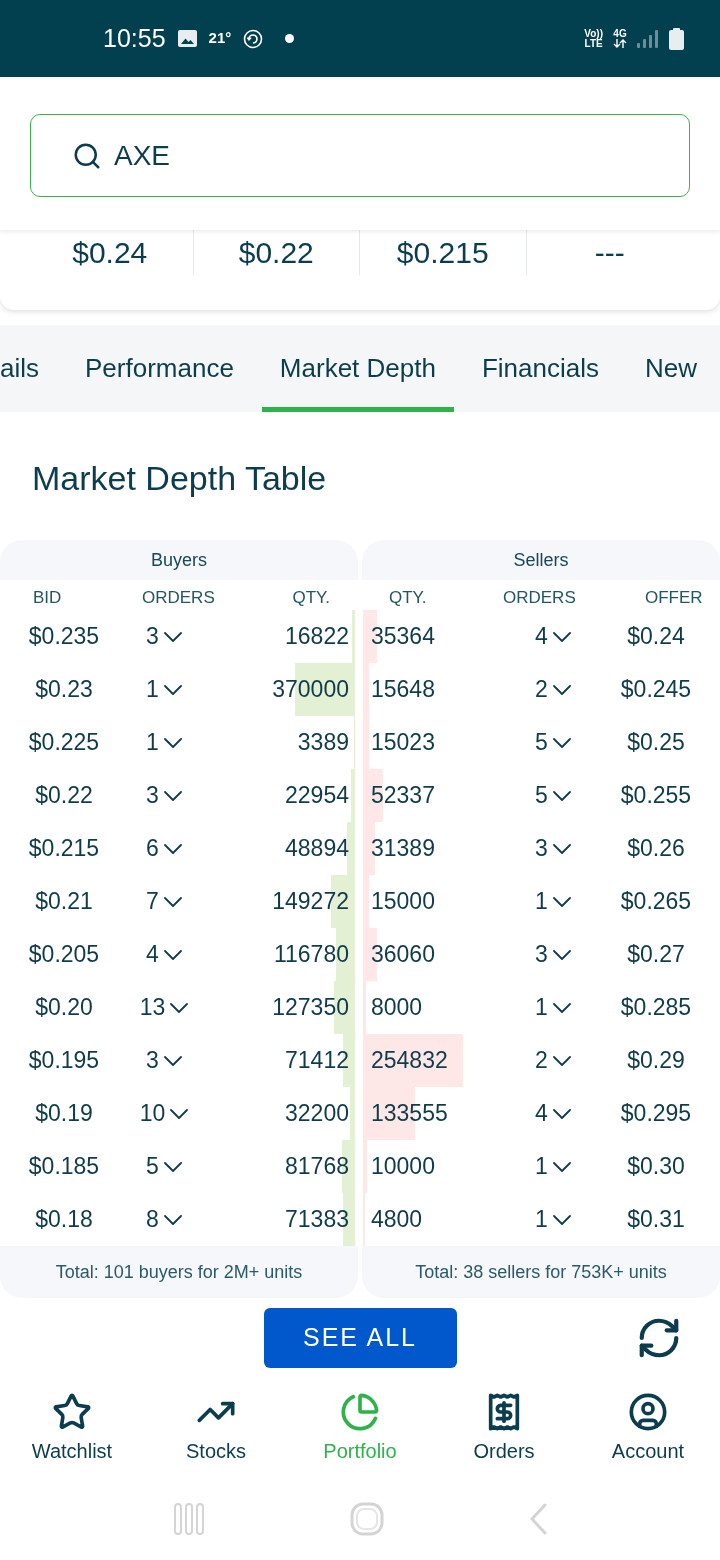 This screenshot has height=1560, width=720. I want to click on bid-price: $0.21, so click(64, 902).